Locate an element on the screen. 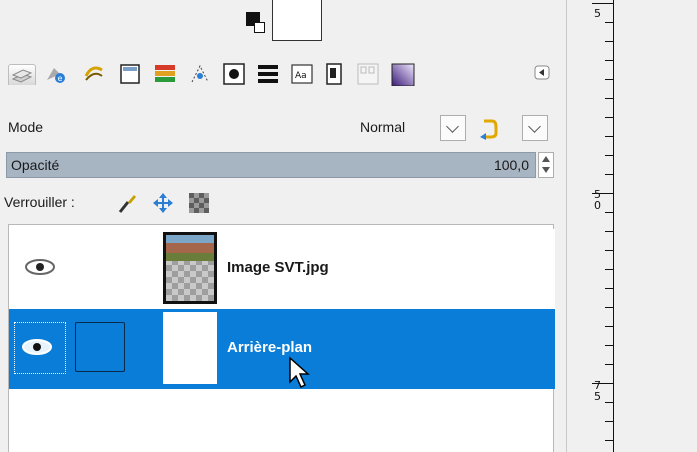 This screenshot has width=697, height=452. visibility-toggle is located at coordinates (40, 267).